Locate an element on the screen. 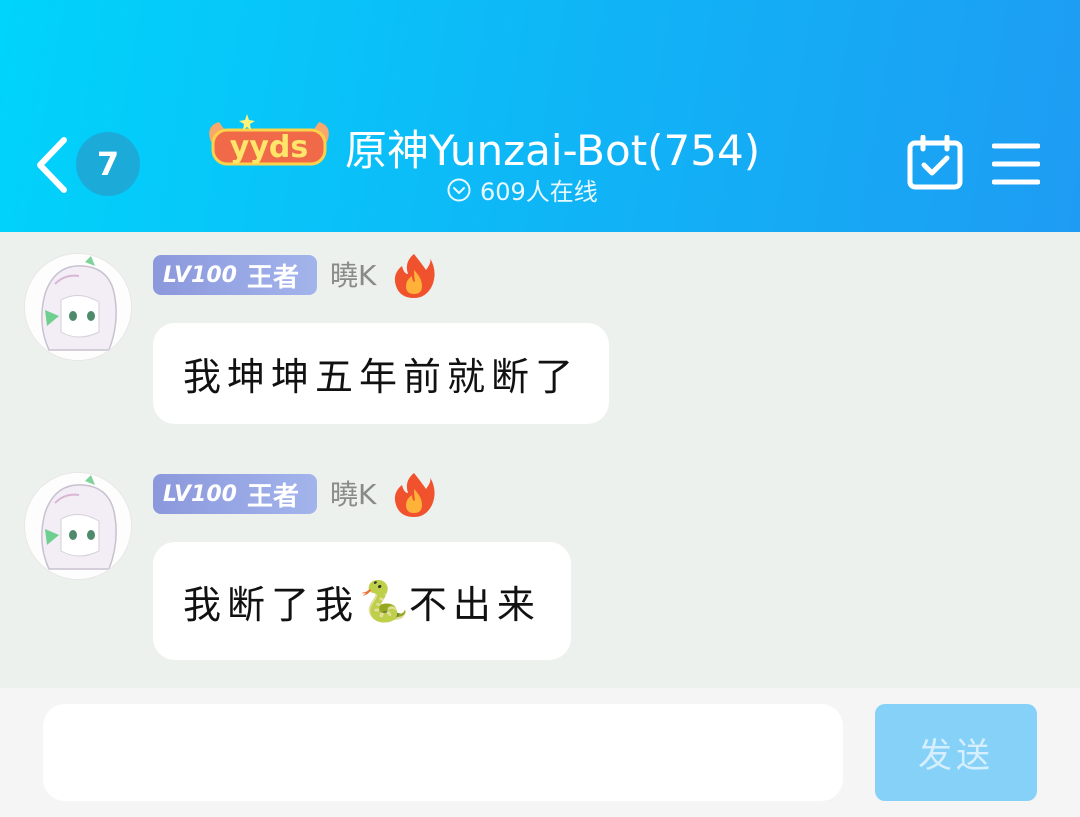 This screenshot has height=817, width=1080. group-title: 原神Yunzai-Bot(754) is located at coordinates (552, 147).